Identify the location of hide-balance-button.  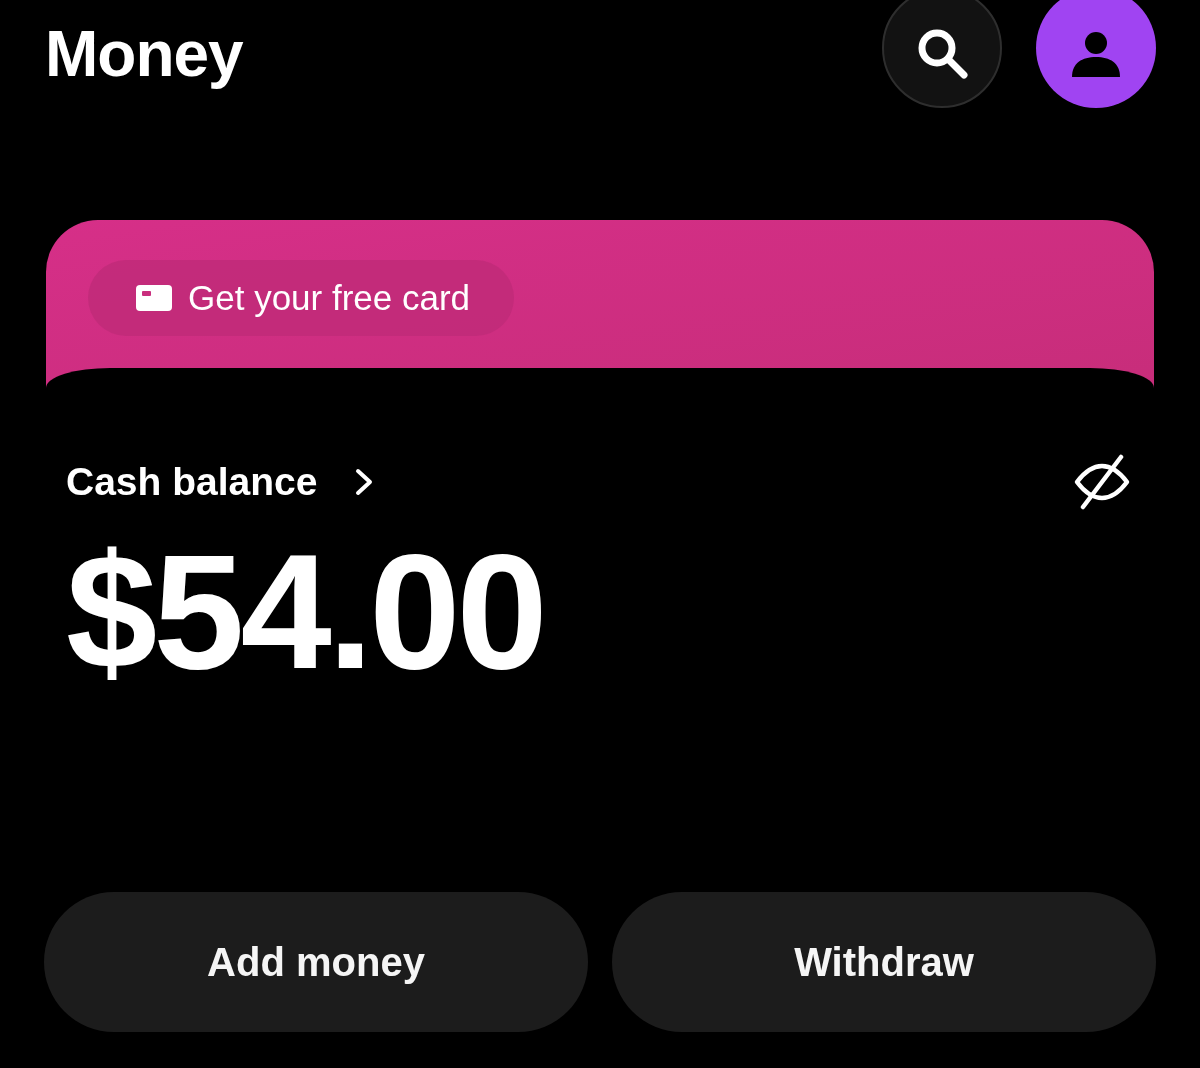
(1102, 482).